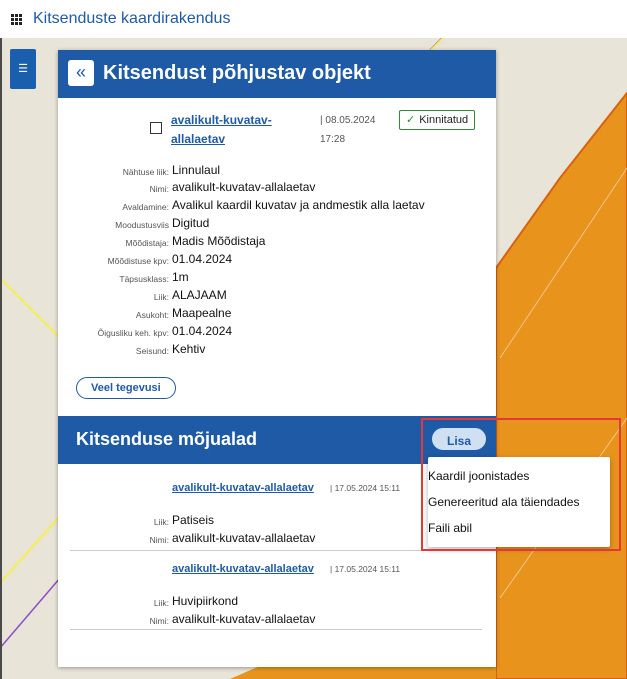  Describe the element at coordinates (159, 189) in the screenshot. I see `property-label: Nimi:` at that location.